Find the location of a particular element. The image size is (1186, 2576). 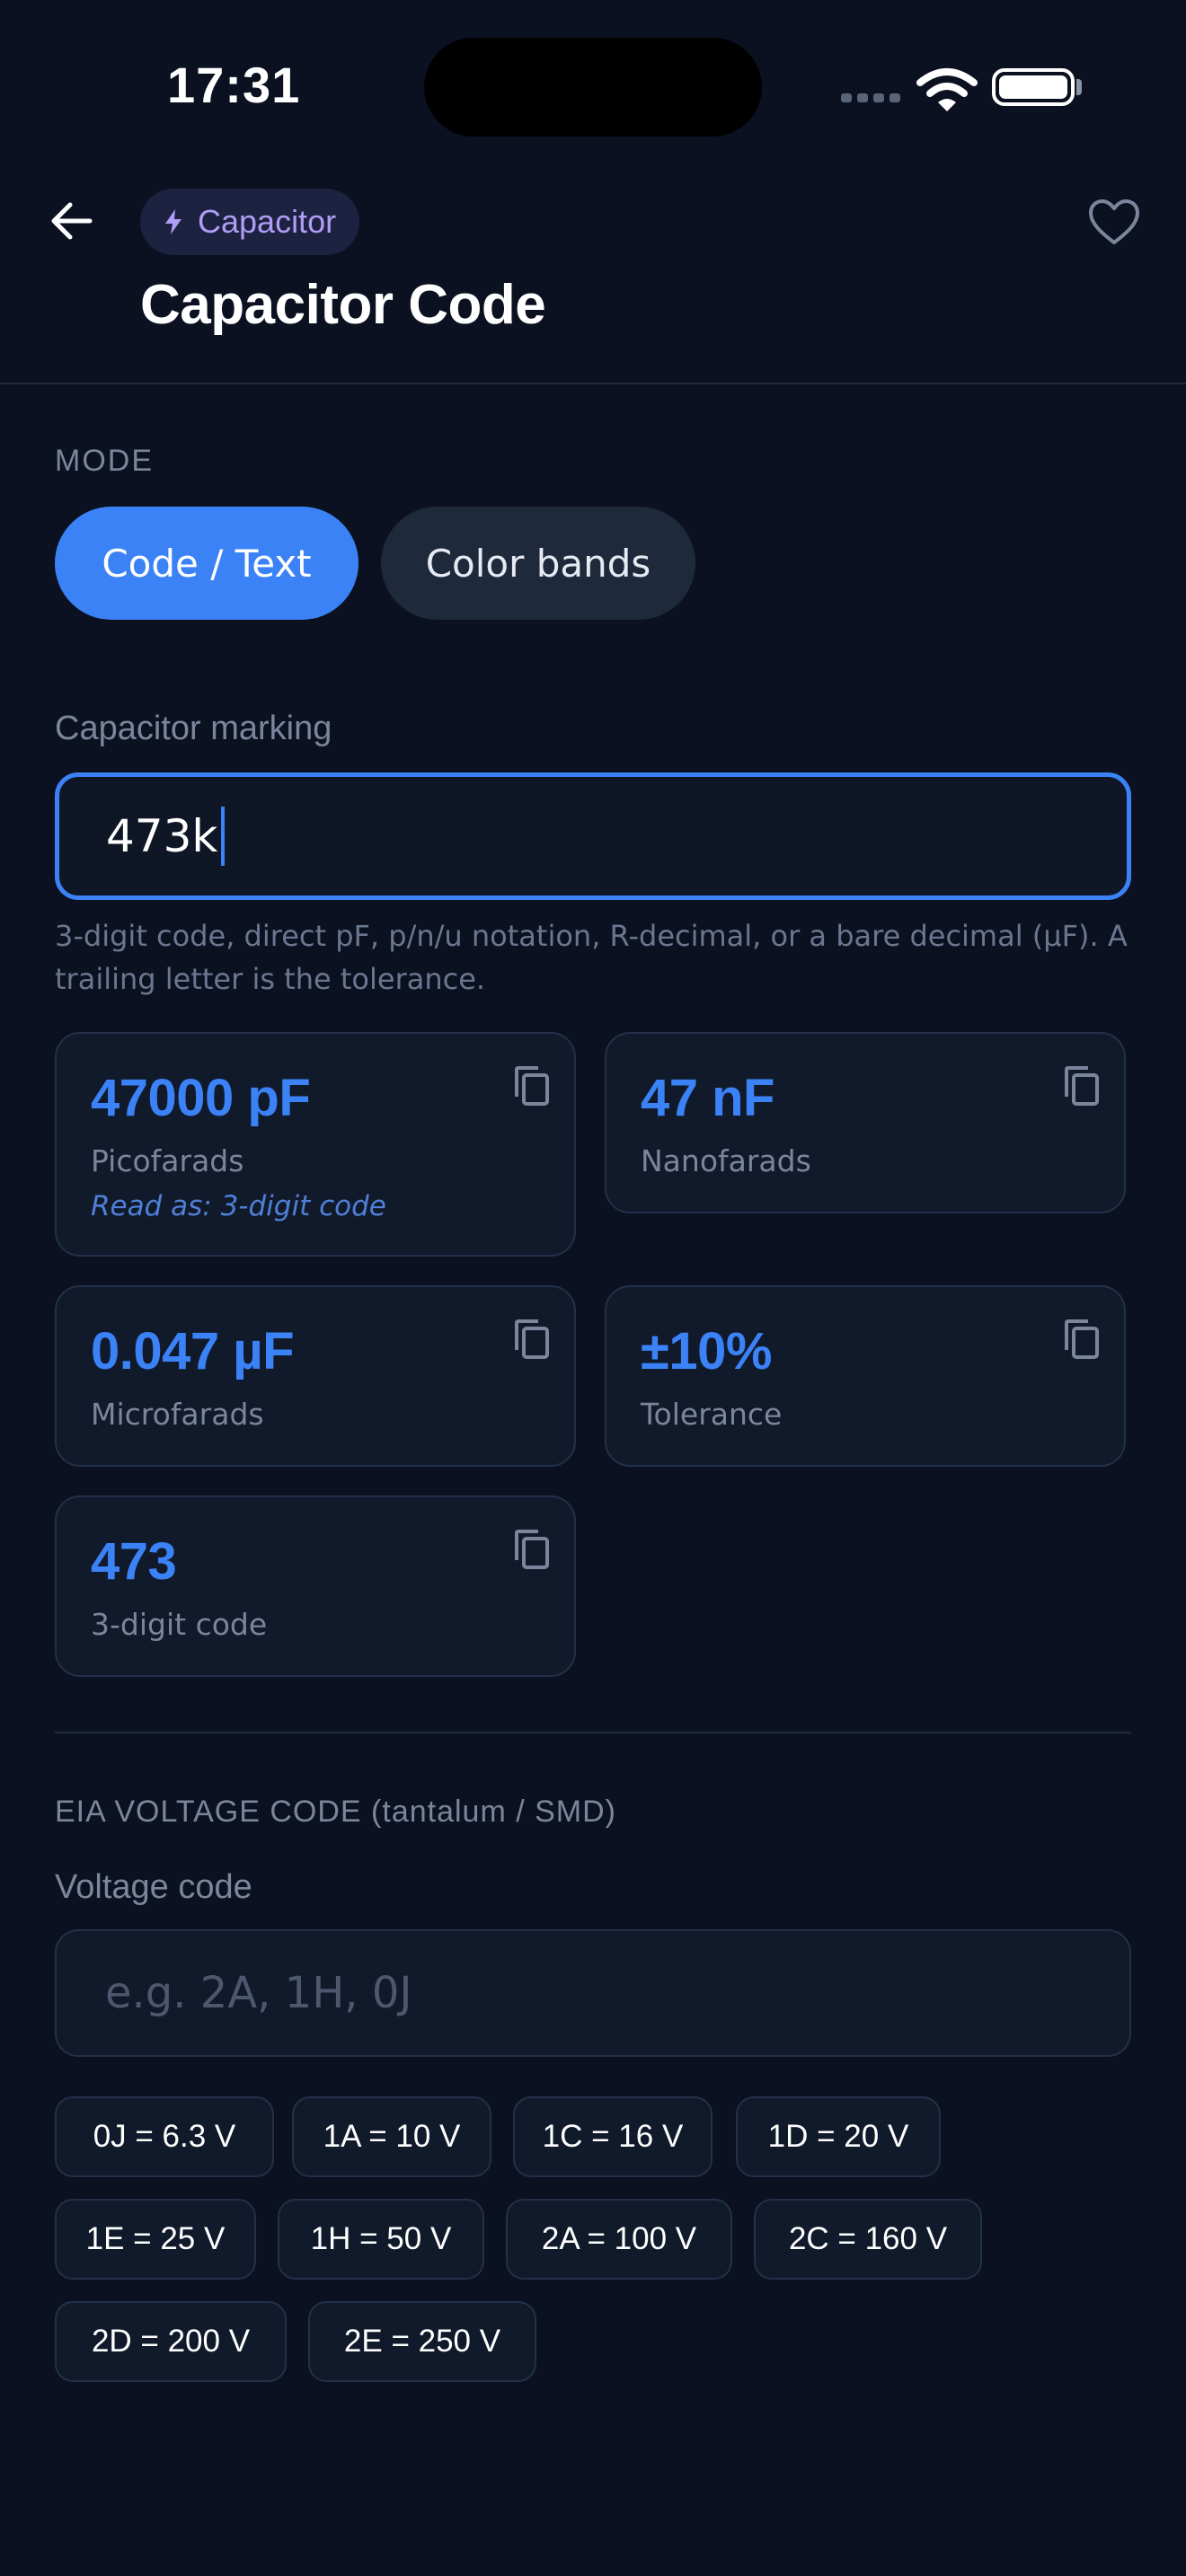

status-time: 17:31 is located at coordinates (234, 85).